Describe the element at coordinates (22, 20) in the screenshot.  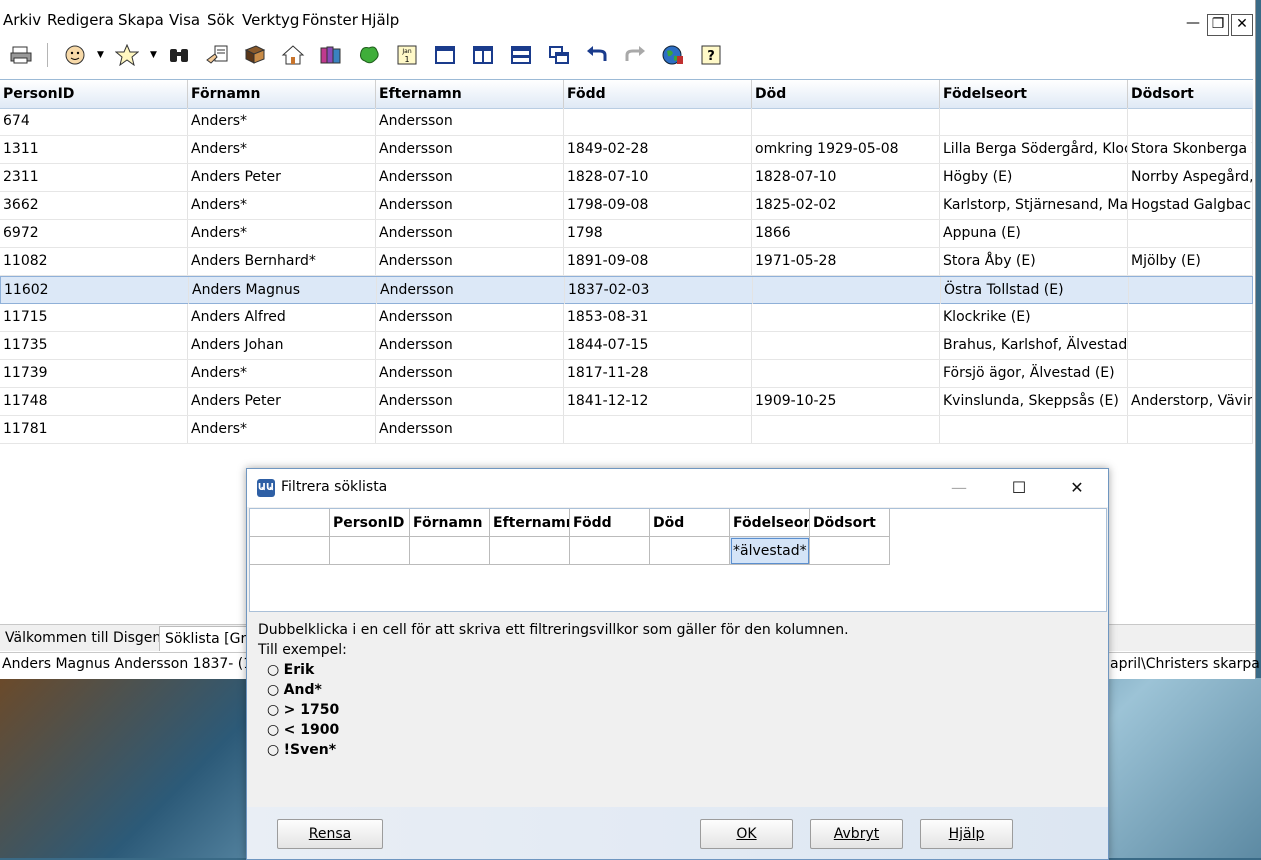
I see `menu-arkiv: Arkiv` at that location.